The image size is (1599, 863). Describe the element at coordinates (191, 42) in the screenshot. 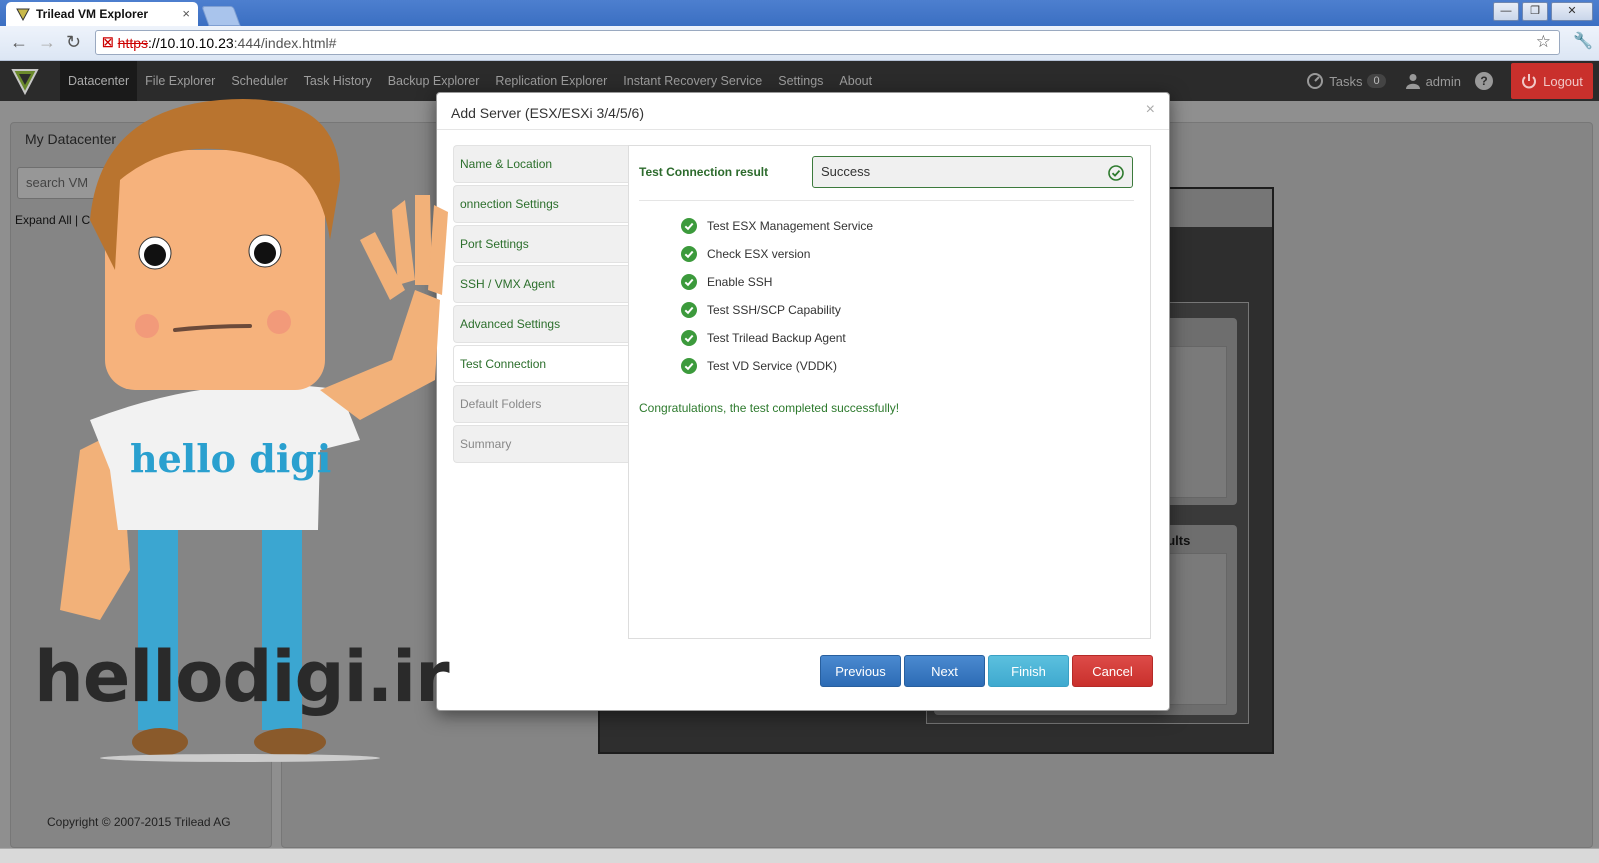

I see `url-host: ://10.10.10.23` at that location.